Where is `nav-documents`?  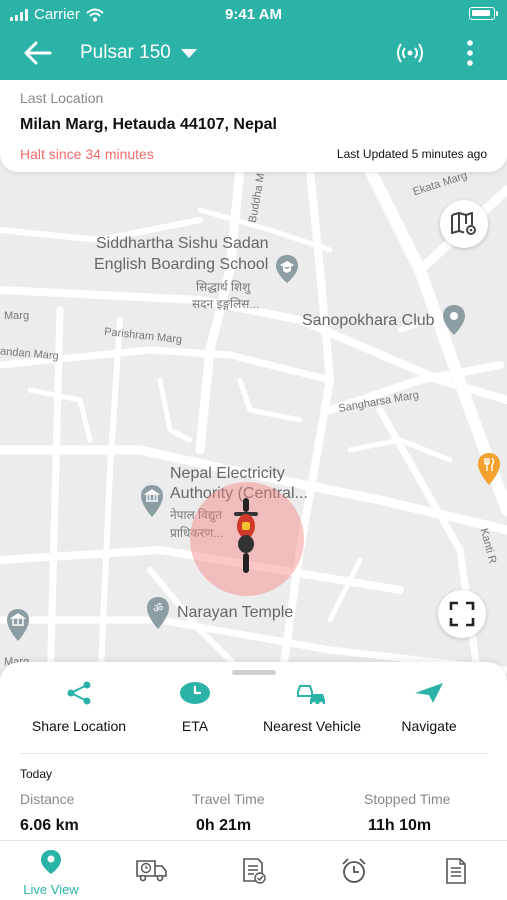
nav-documents is located at coordinates (455, 873).